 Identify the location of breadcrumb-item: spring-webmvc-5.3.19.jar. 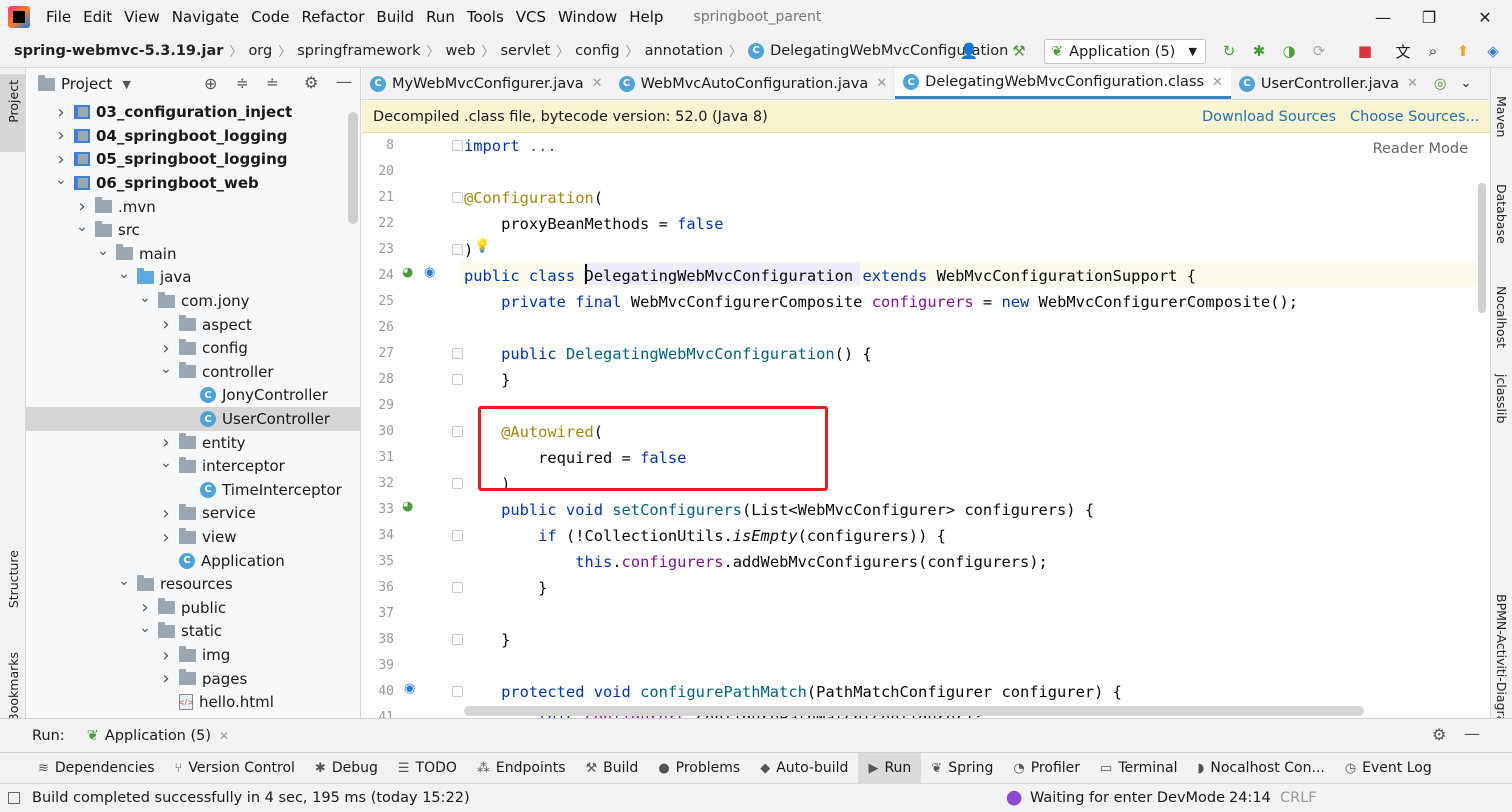
(118, 51).